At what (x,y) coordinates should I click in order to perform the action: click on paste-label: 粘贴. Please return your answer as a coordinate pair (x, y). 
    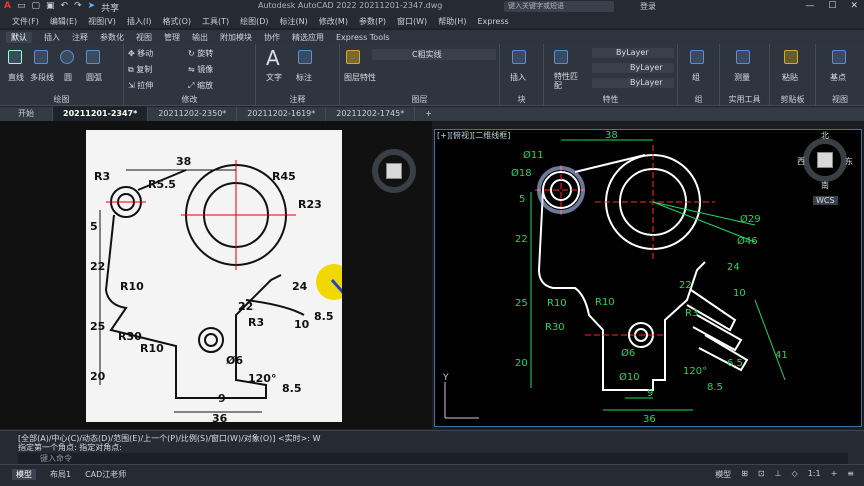
    Looking at the image, I should click on (790, 77).